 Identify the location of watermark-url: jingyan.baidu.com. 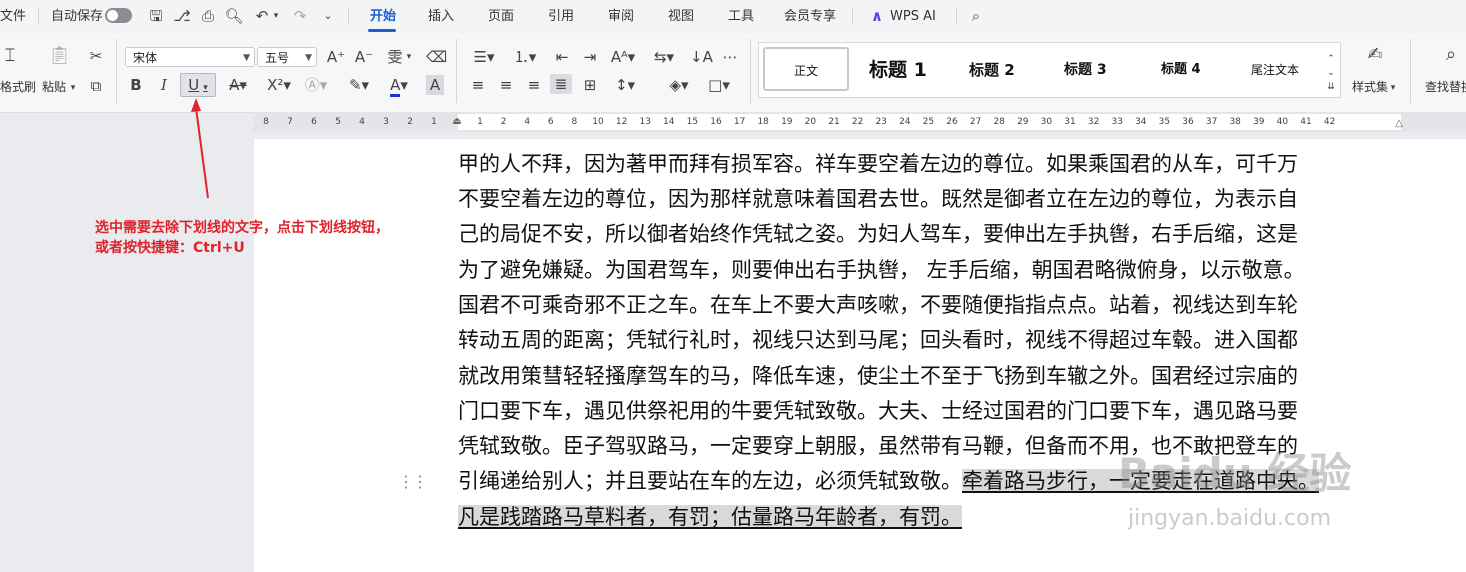
(1230, 518).